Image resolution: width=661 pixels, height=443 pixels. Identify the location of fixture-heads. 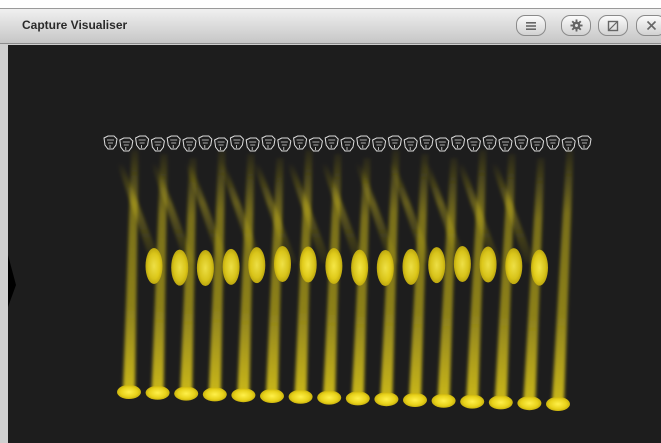
(347, 143).